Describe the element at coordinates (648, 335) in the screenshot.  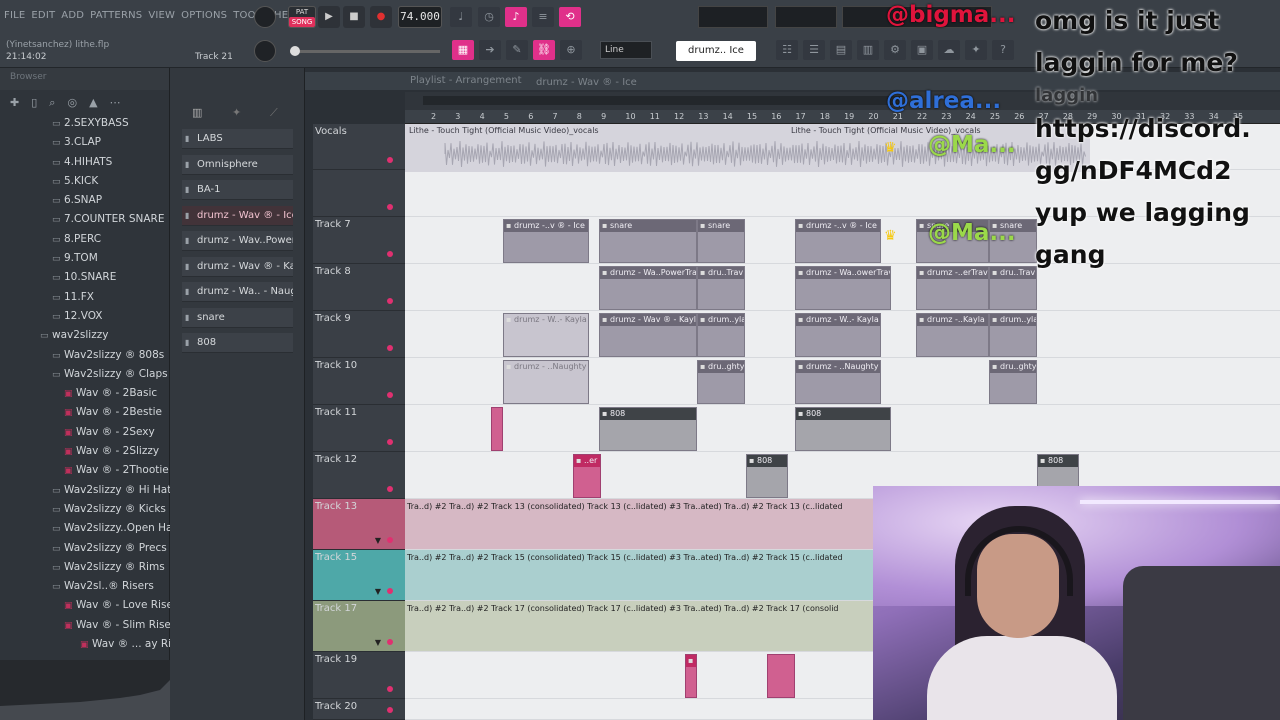
I see `pattern-clip: drumz - Wav ® - Kayla` at that location.